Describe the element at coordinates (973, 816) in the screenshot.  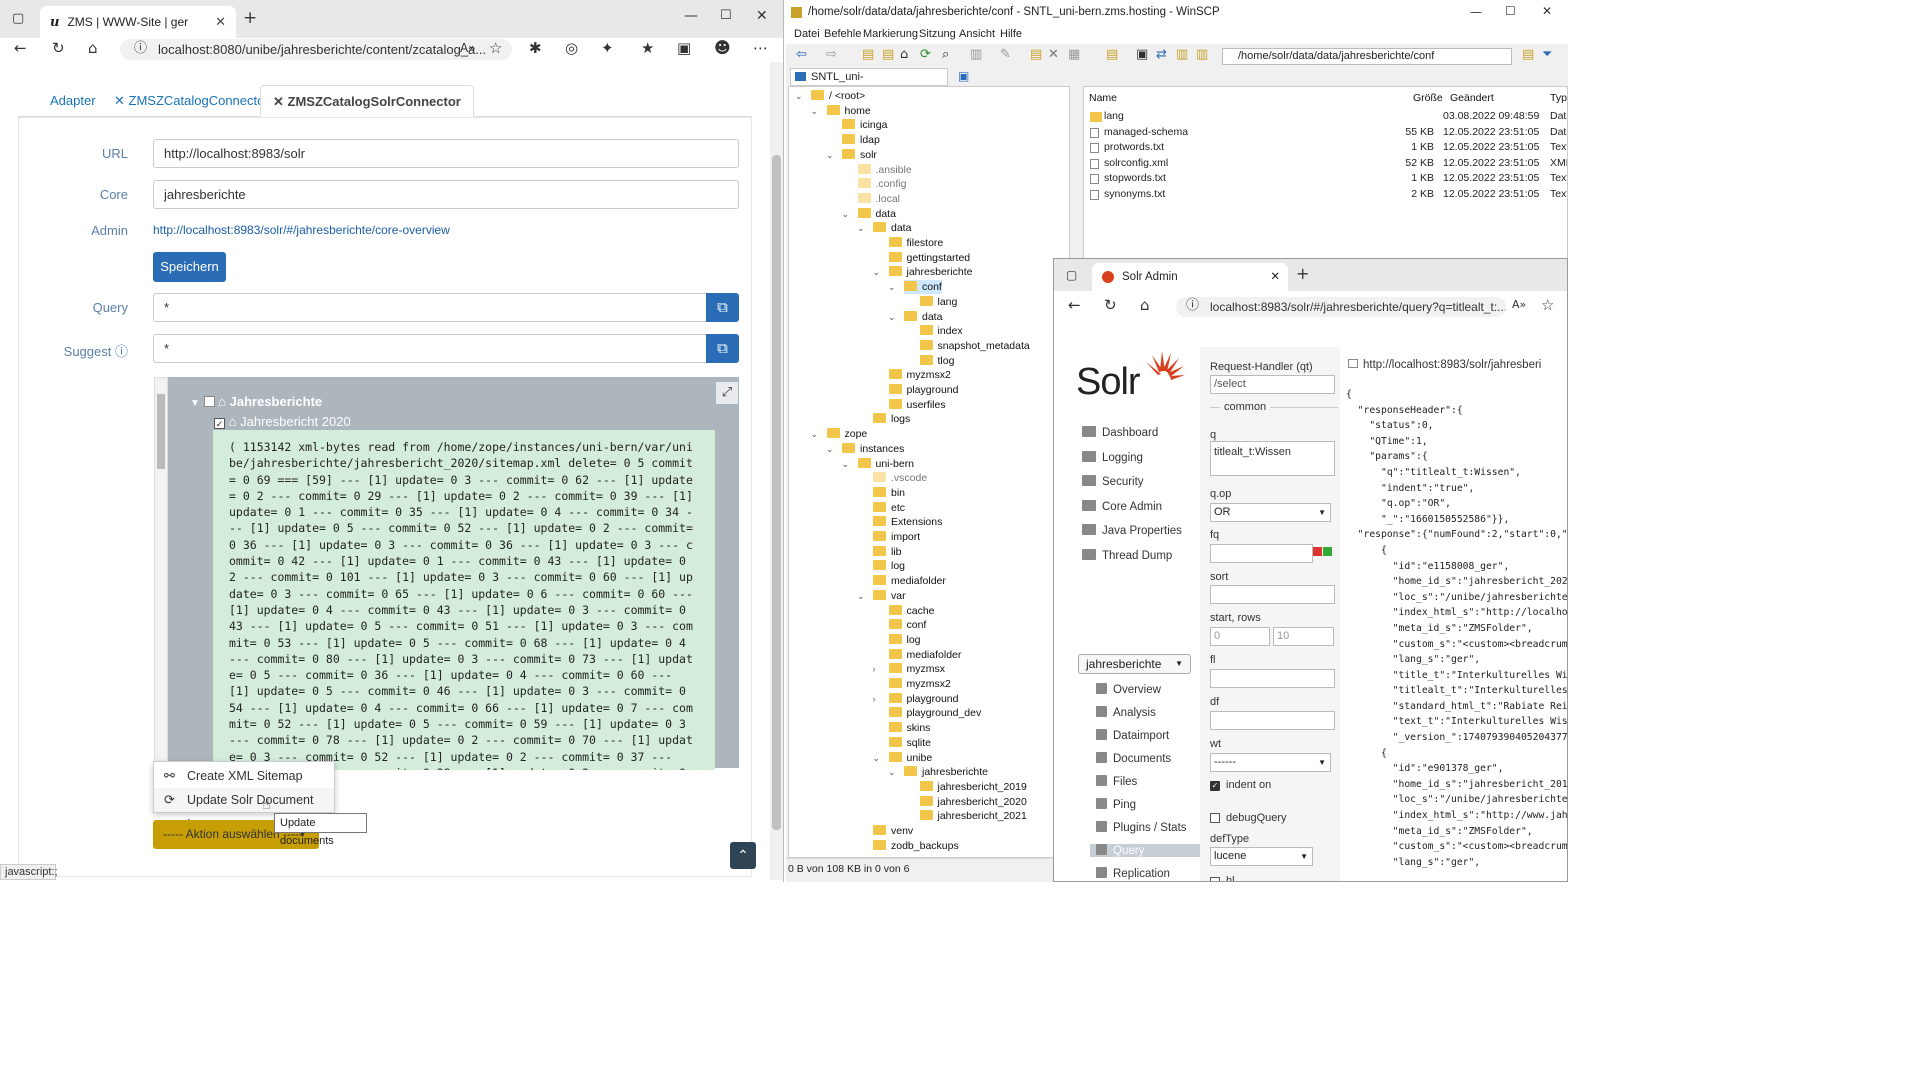
I see `tree-node: jahresbericht_2021` at that location.